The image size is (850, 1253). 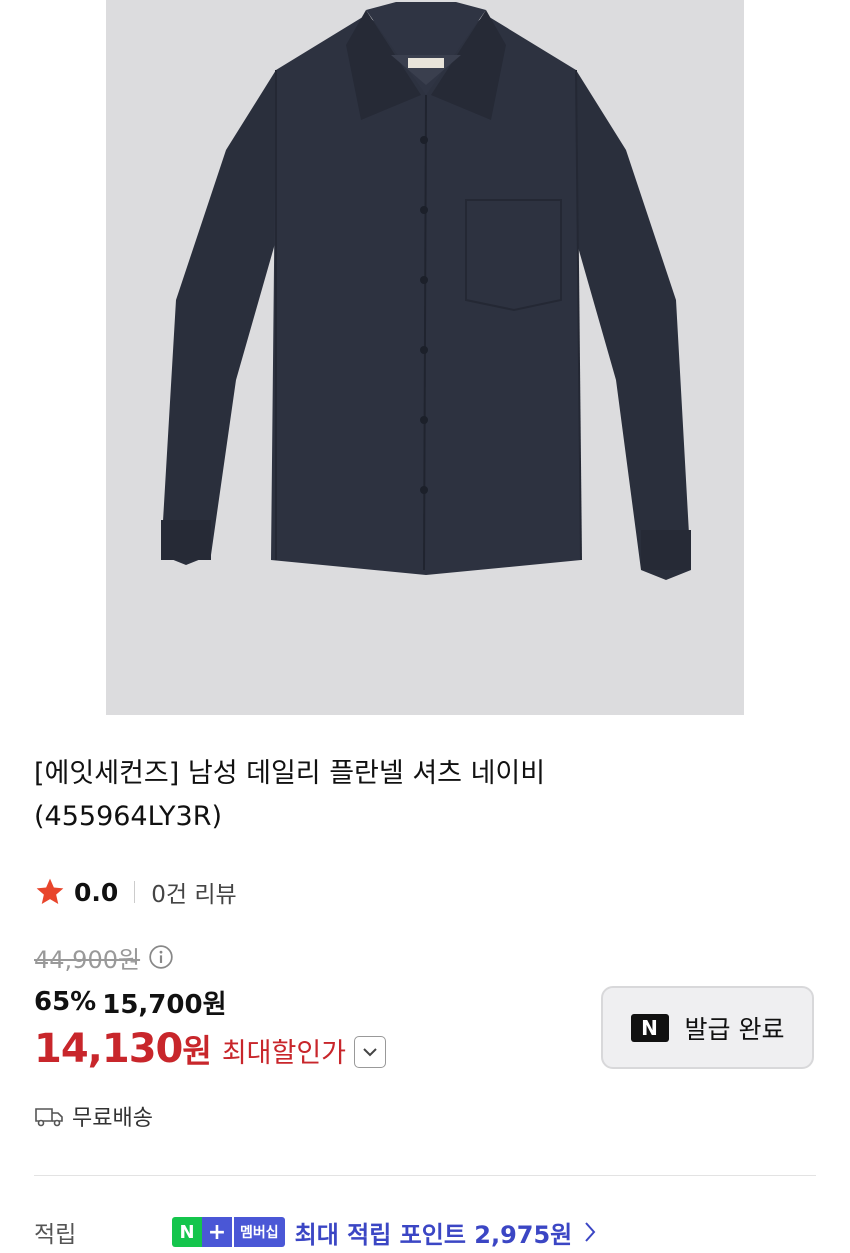 I want to click on rating-score: 0.0, so click(x=96, y=892).